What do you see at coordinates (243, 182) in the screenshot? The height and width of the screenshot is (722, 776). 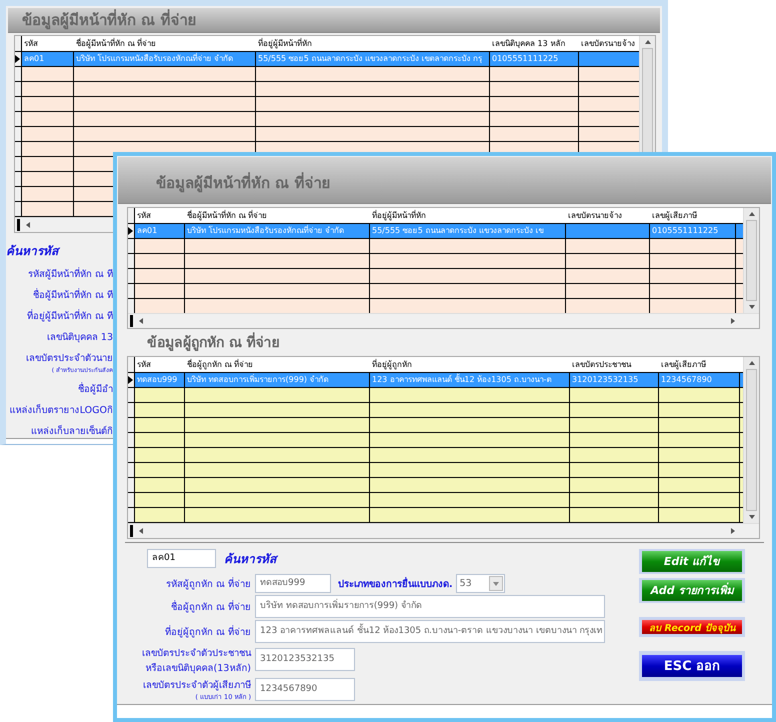 I see `window-title: ข้อมูลผู้มีหน้าที่หัก ณ ที่จ่าย` at bounding box center [243, 182].